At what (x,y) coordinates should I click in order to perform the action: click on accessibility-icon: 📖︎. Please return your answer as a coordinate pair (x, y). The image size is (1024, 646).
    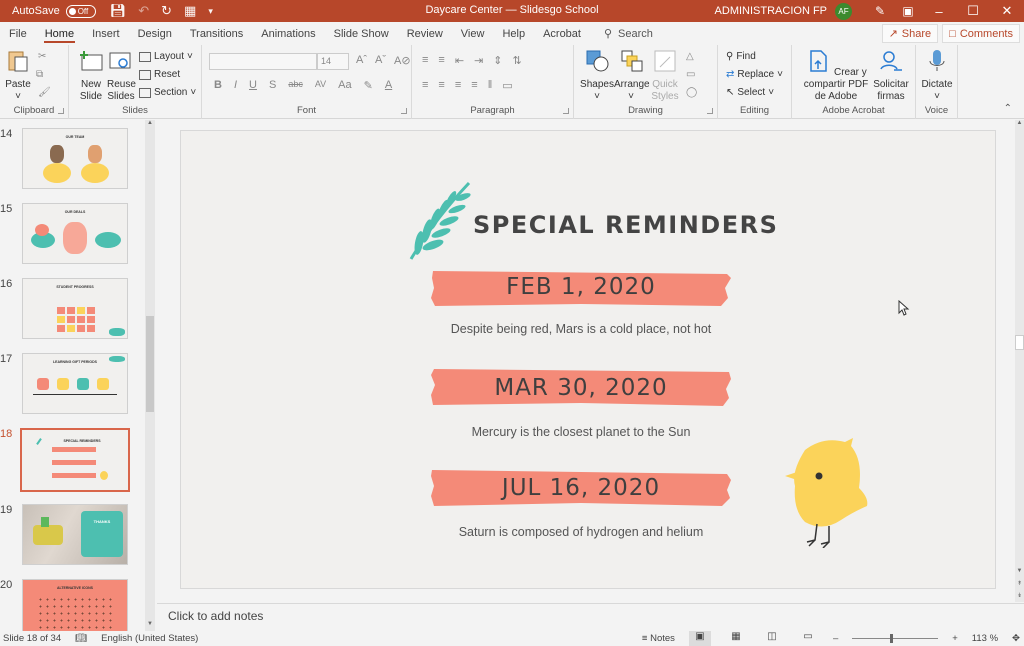
    Looking at the image, I should click on (81, 638).